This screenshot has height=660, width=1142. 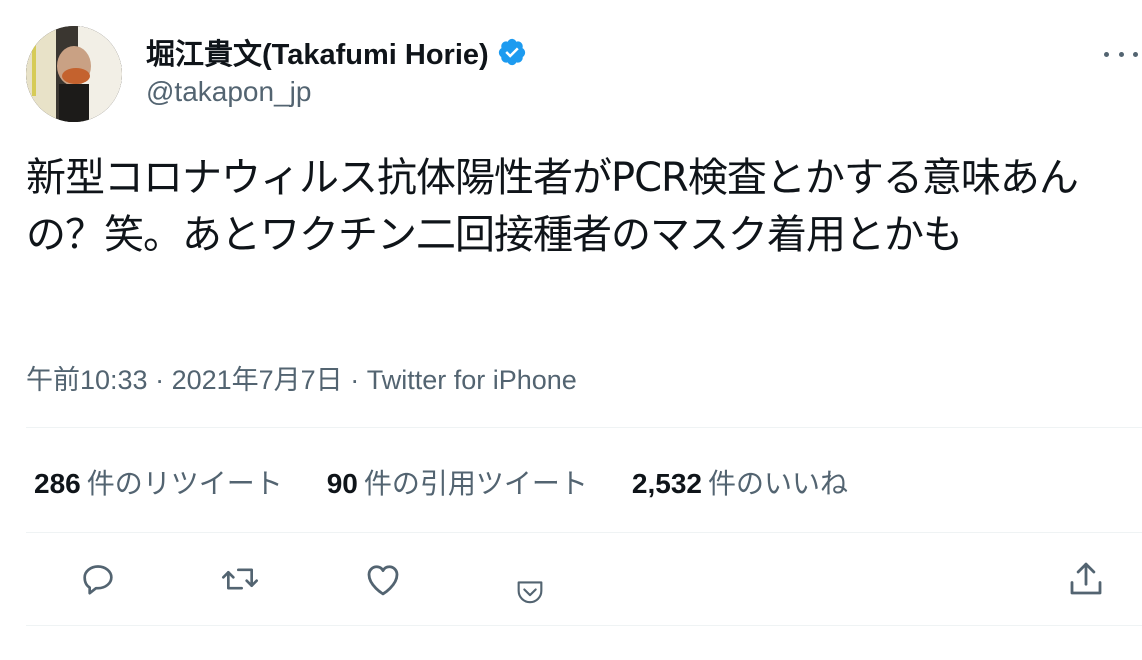 I want to click on speech-bubble-icon, so click(x=98, y=580).